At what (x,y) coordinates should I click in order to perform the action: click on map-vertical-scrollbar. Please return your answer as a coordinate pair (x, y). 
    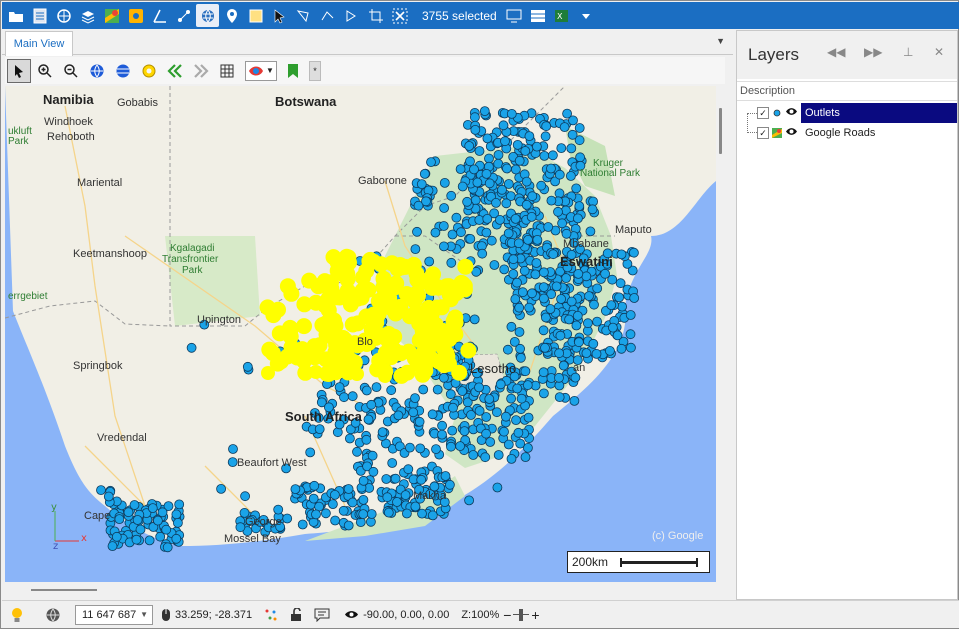
    Looking at the image, I should click on (721, 334).